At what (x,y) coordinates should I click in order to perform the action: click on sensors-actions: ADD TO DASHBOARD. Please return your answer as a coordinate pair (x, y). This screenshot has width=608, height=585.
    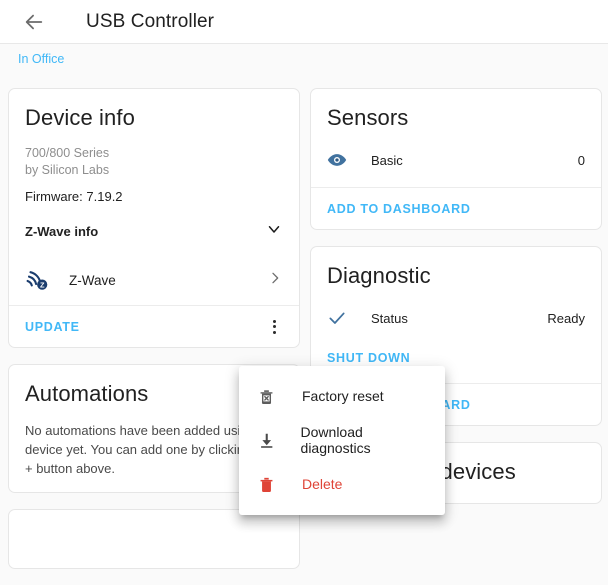
    Looking at the image, I should click on (456, 208).